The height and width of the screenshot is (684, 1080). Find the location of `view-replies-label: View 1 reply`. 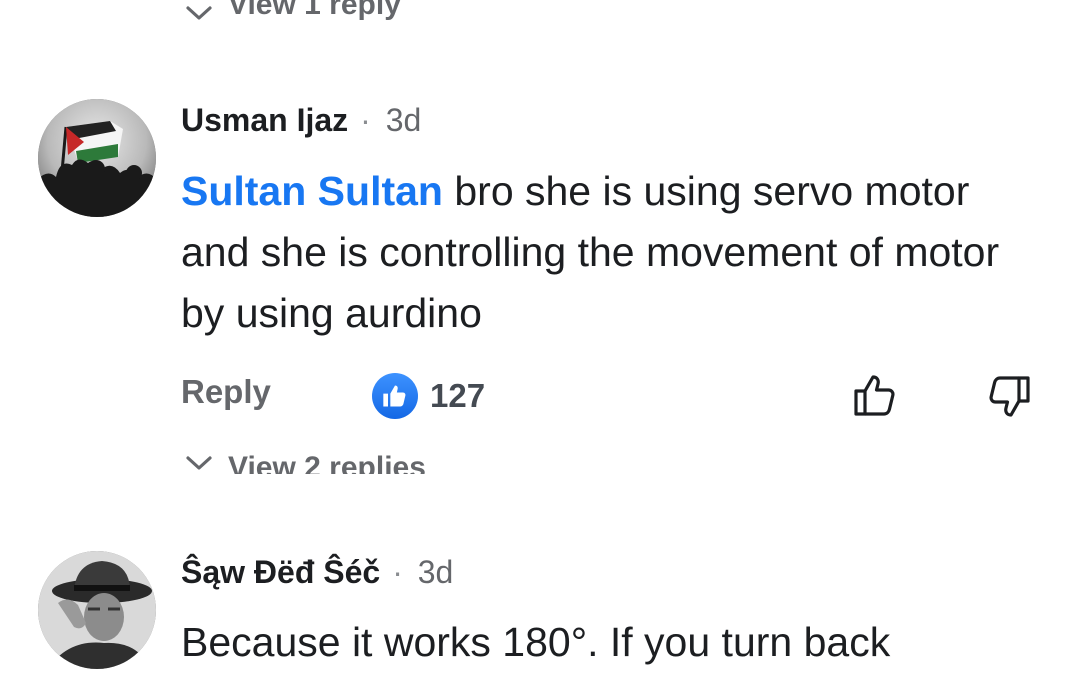

view-replies-label: View 1 reply is located at coordinates (314, 10).